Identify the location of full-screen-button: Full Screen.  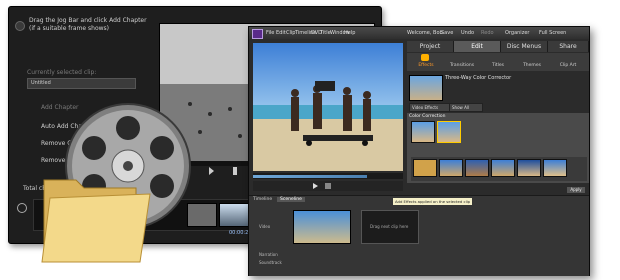
(552, 33).